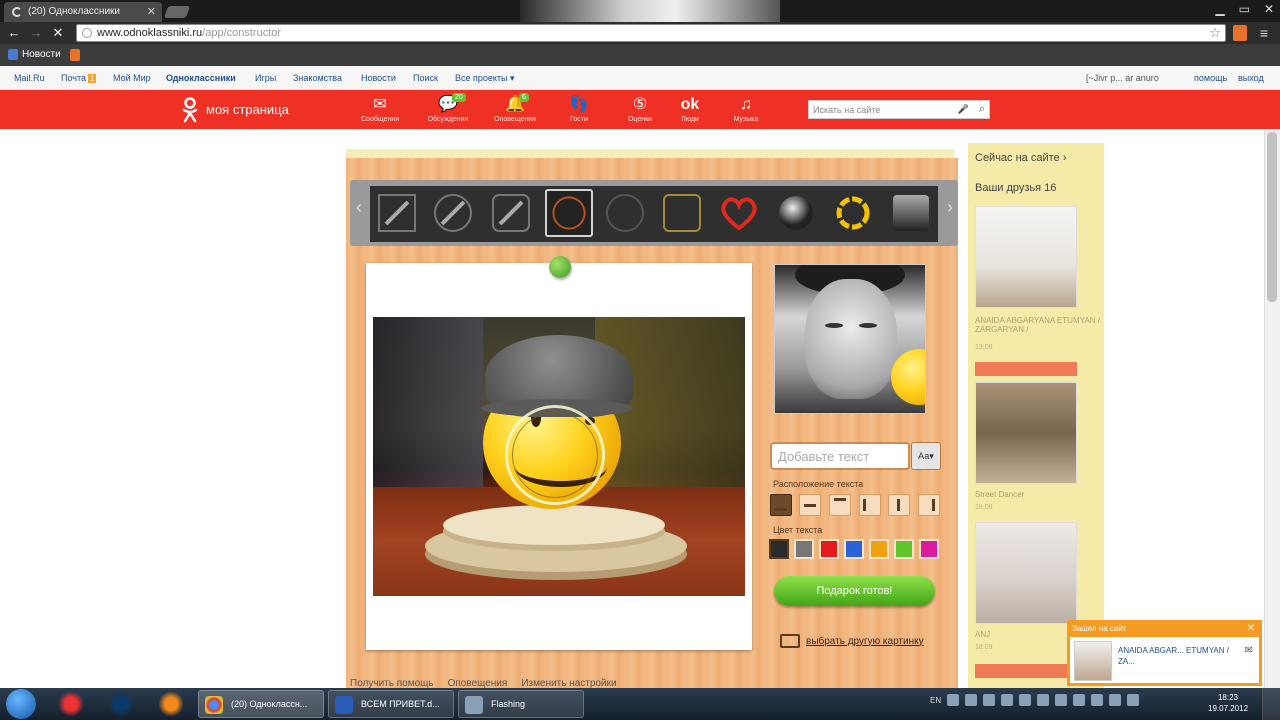 This screenshot has width=1280, height=720. I want to click on taskbar-task-flashing: Flashing, so click(521, 704).